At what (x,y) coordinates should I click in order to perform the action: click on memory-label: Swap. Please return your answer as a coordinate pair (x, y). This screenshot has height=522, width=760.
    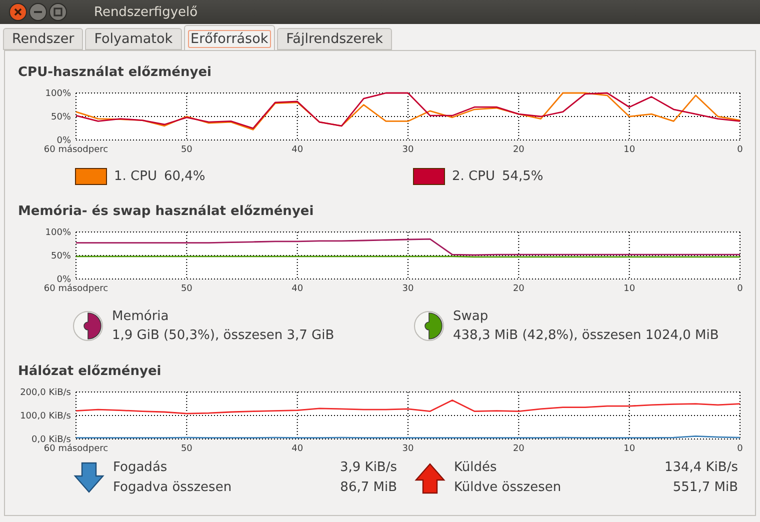
    Looking at the image, I should click on (471, 316).